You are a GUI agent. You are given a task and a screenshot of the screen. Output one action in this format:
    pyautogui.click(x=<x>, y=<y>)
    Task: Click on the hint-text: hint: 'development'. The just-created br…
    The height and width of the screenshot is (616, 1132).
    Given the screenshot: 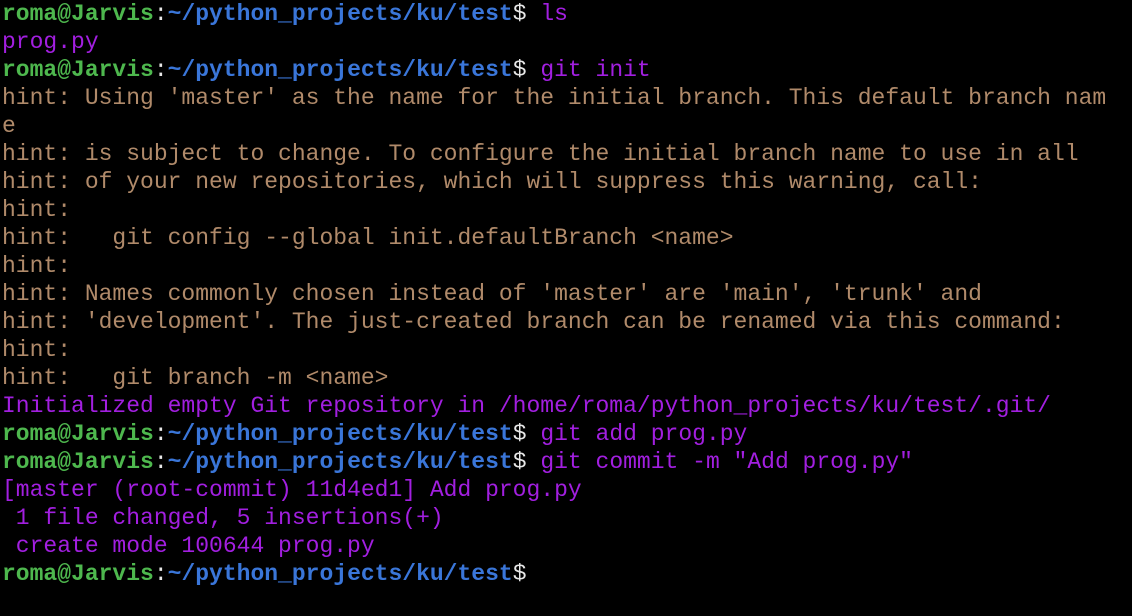 What is the action you would take?
    pyautogui.click(x=533, y=322)
    